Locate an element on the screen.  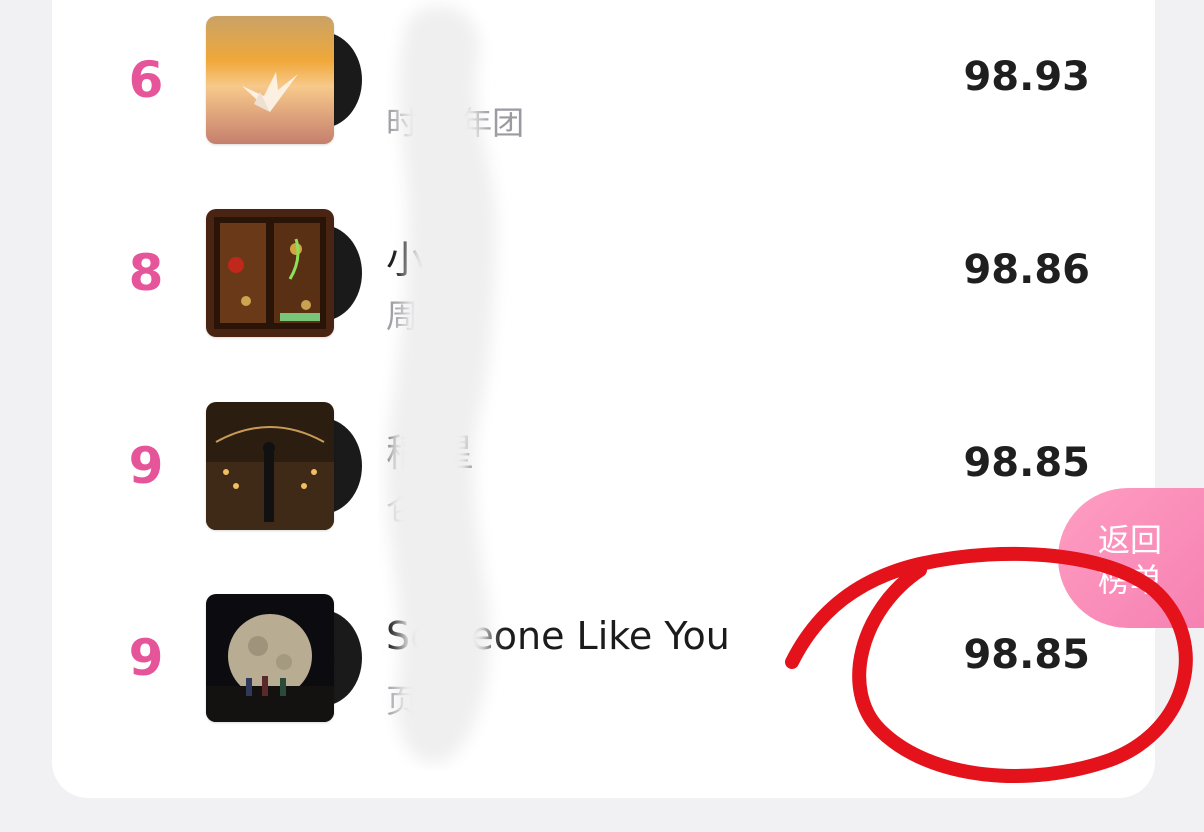
return-button-line1: 返回 is located at coordinates (1130, 540).